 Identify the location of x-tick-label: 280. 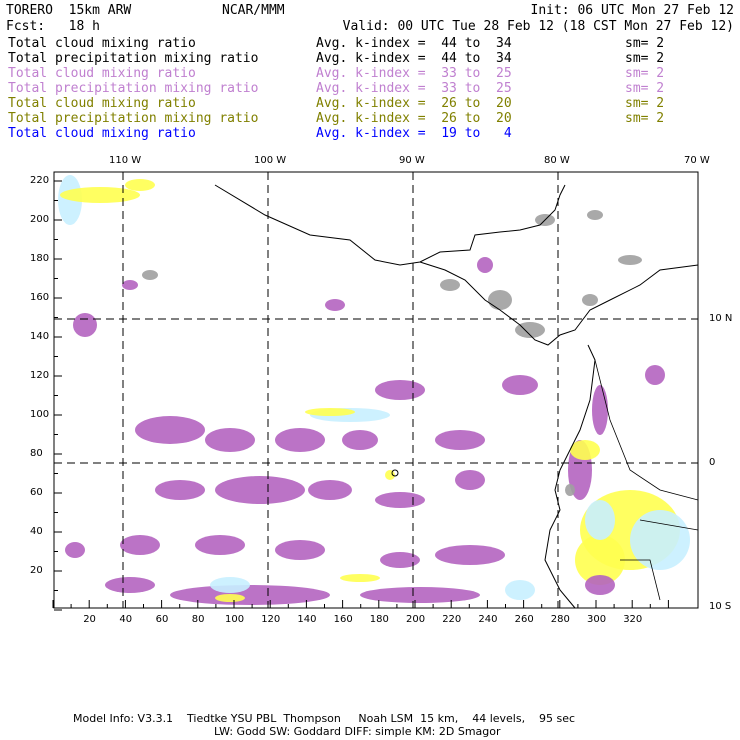
(560, 619).